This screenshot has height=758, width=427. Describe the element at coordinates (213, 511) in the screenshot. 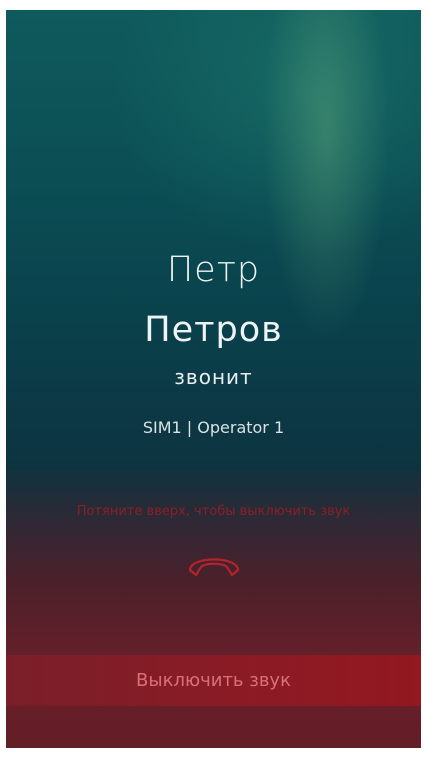

I see `swipe-hint: Потяните вверх, чтобы выключить звук` at that location.